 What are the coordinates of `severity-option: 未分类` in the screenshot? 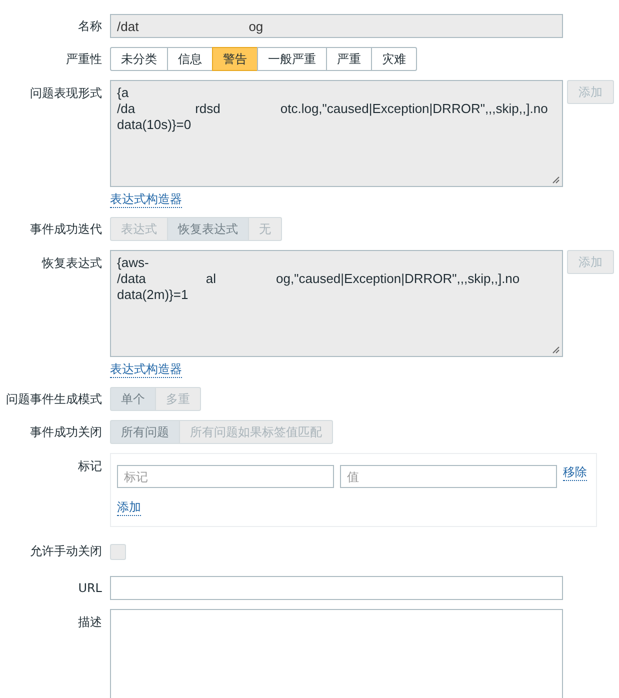 It's located at (139, 59).